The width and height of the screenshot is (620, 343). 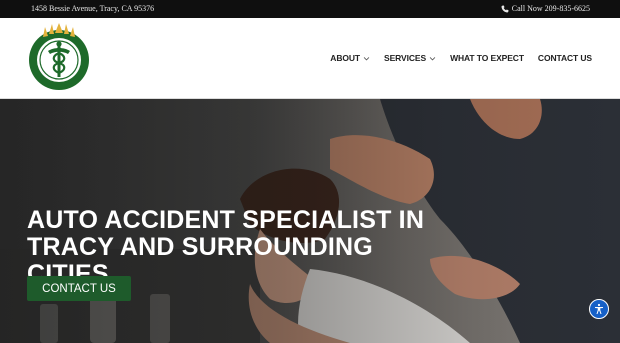 I want to click on accessibility-widget-button, so click(x=599, y=309).